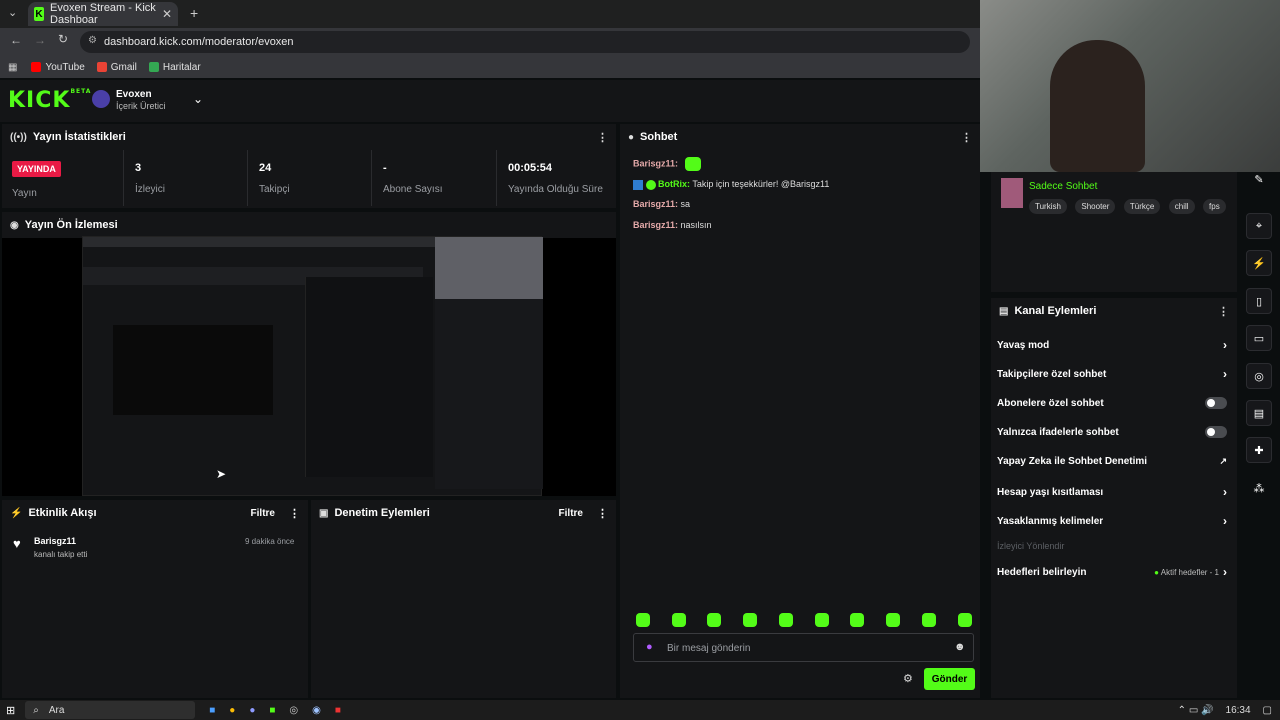 Image resolution: width=1280 pixels, height=720 pixels. What do you see at coordinates (79, 137) in the screenshot?
I see `stats-title: Yayın İstatistikleri` at bounding box center [79, 137].